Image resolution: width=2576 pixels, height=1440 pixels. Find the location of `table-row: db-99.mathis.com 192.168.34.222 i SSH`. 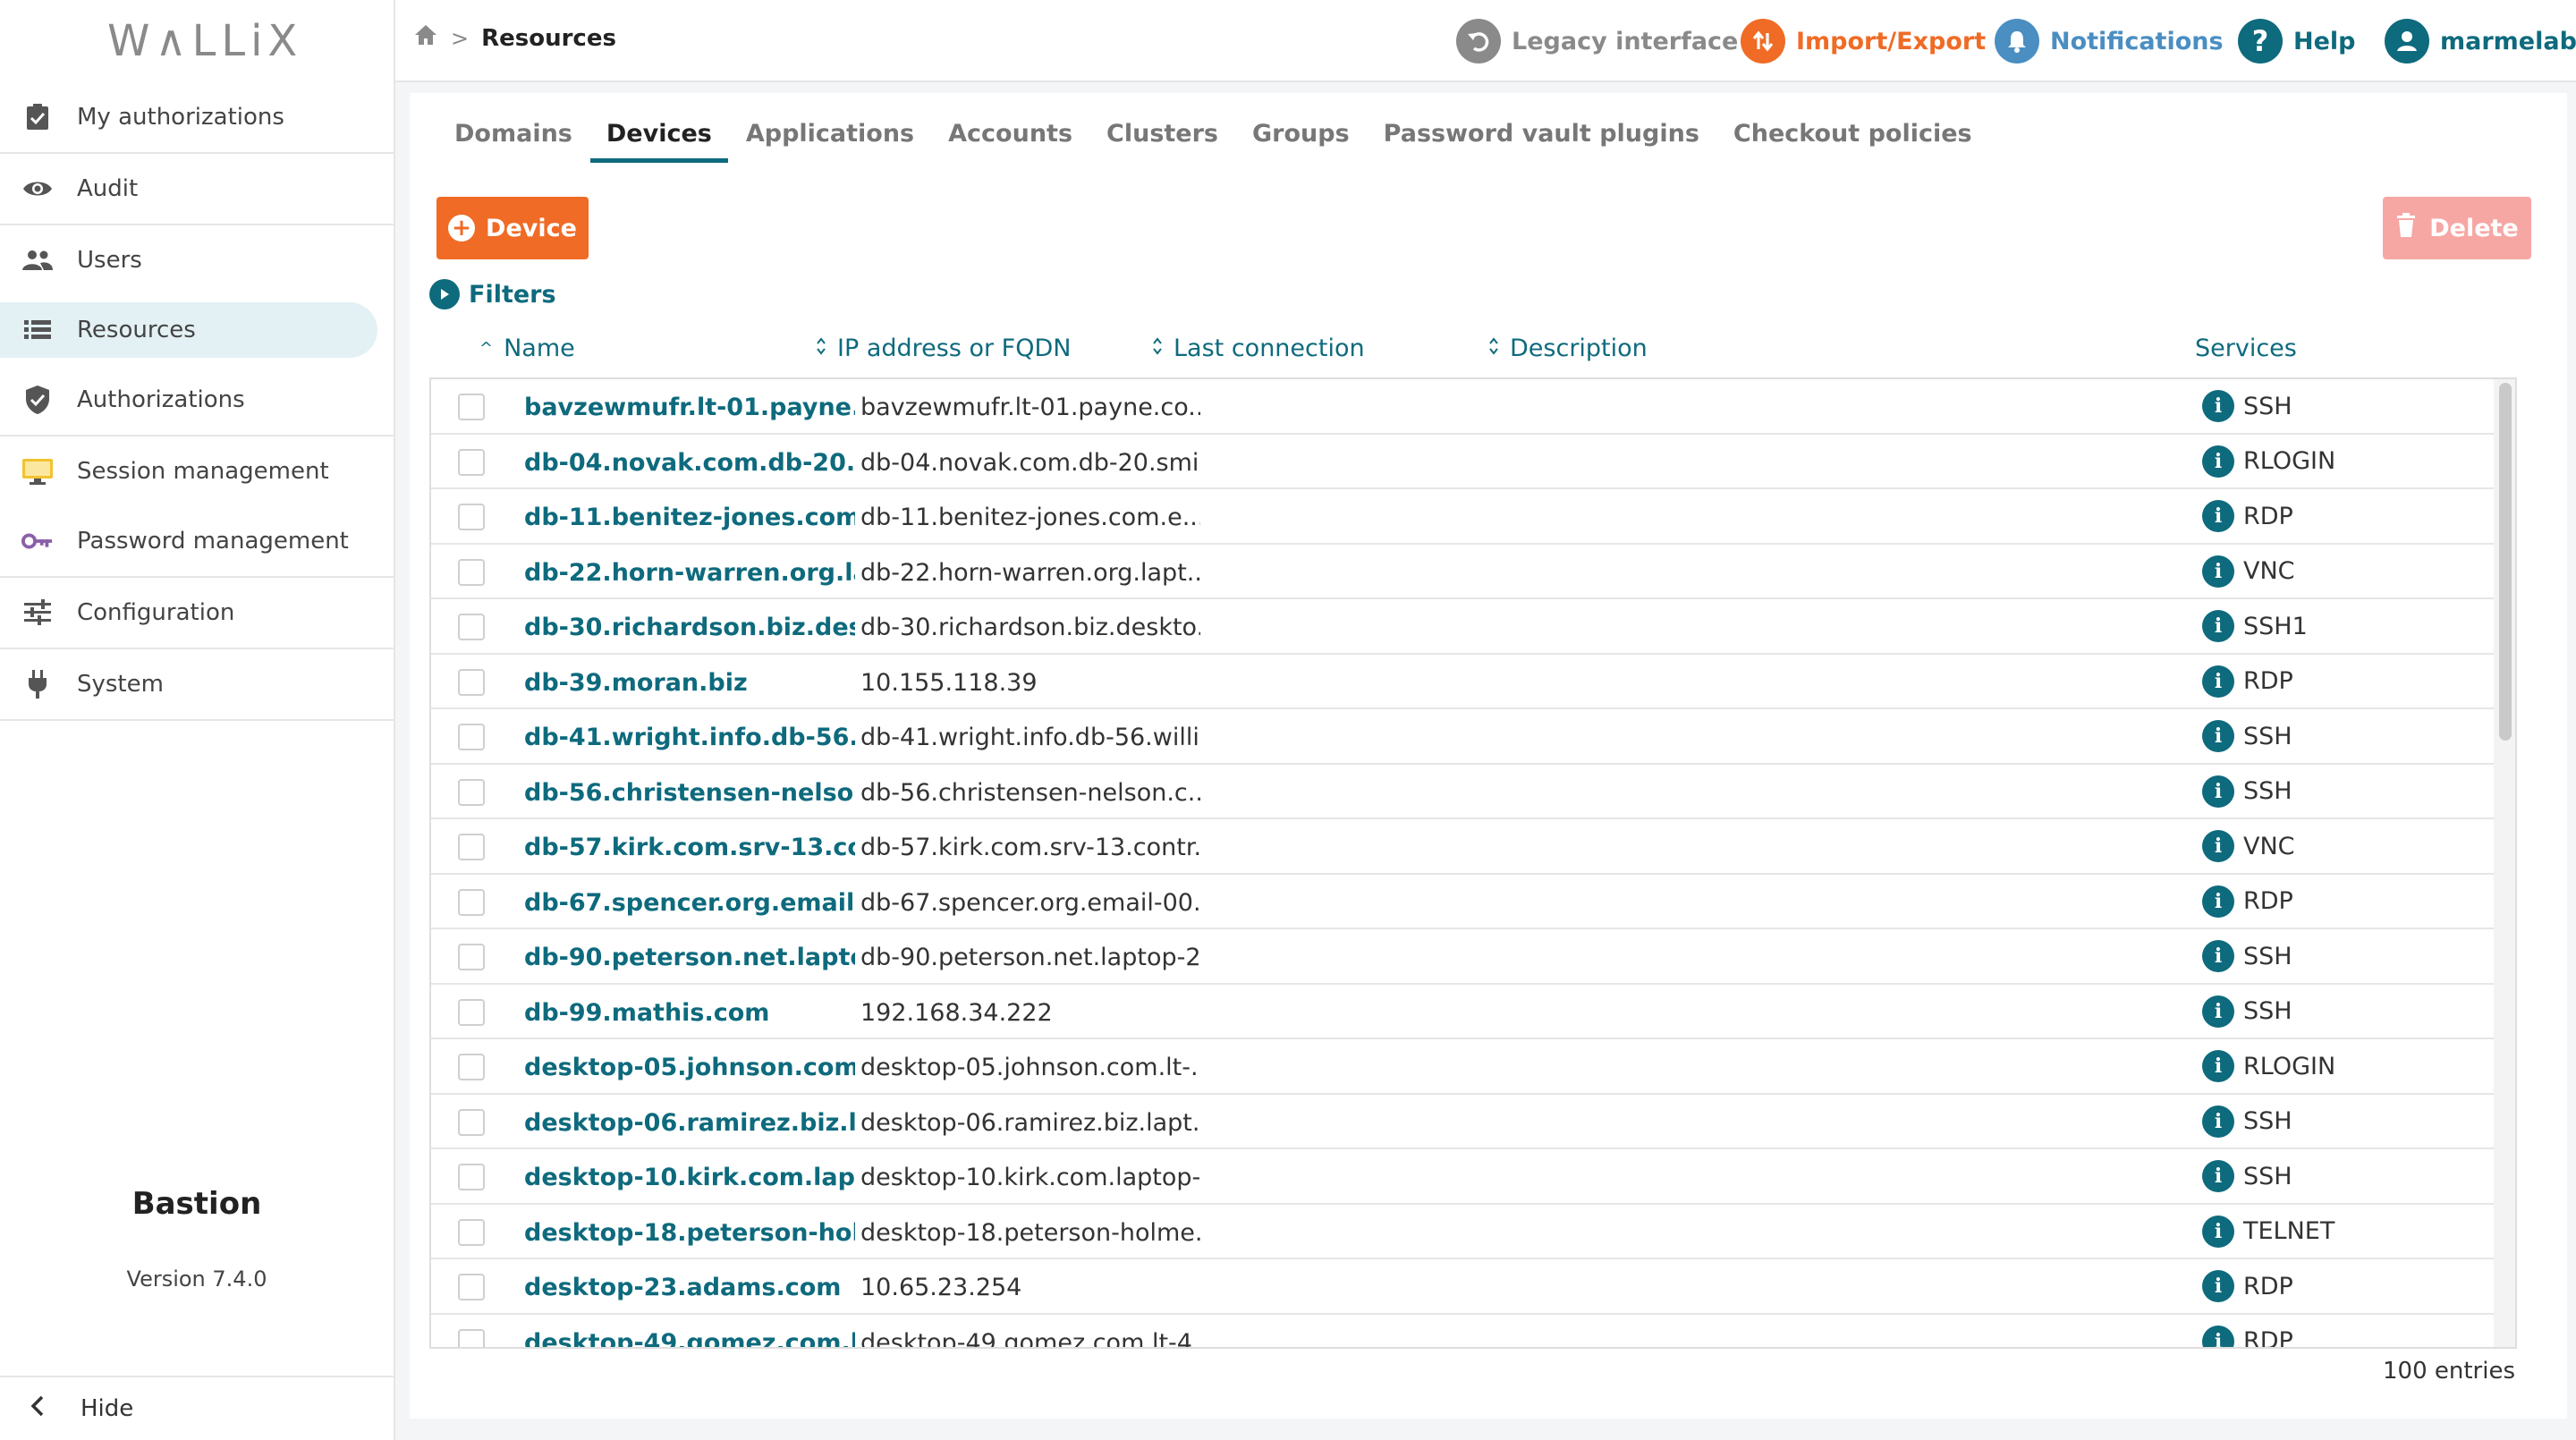

table-row: db-99.mathis.com 192.168.34.222 i SSH is located at coordinates (1462, 1012).